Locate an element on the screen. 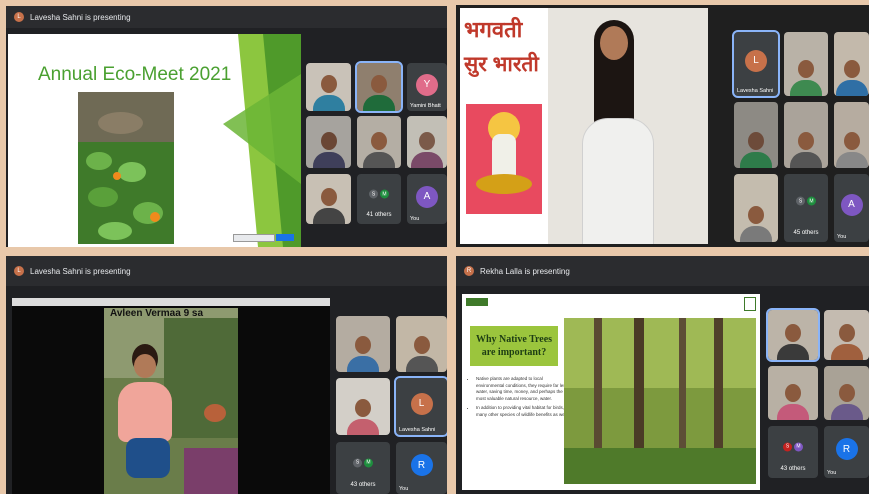 The image size is (869, 494). speaker-video is located at coordinates (628, 126).